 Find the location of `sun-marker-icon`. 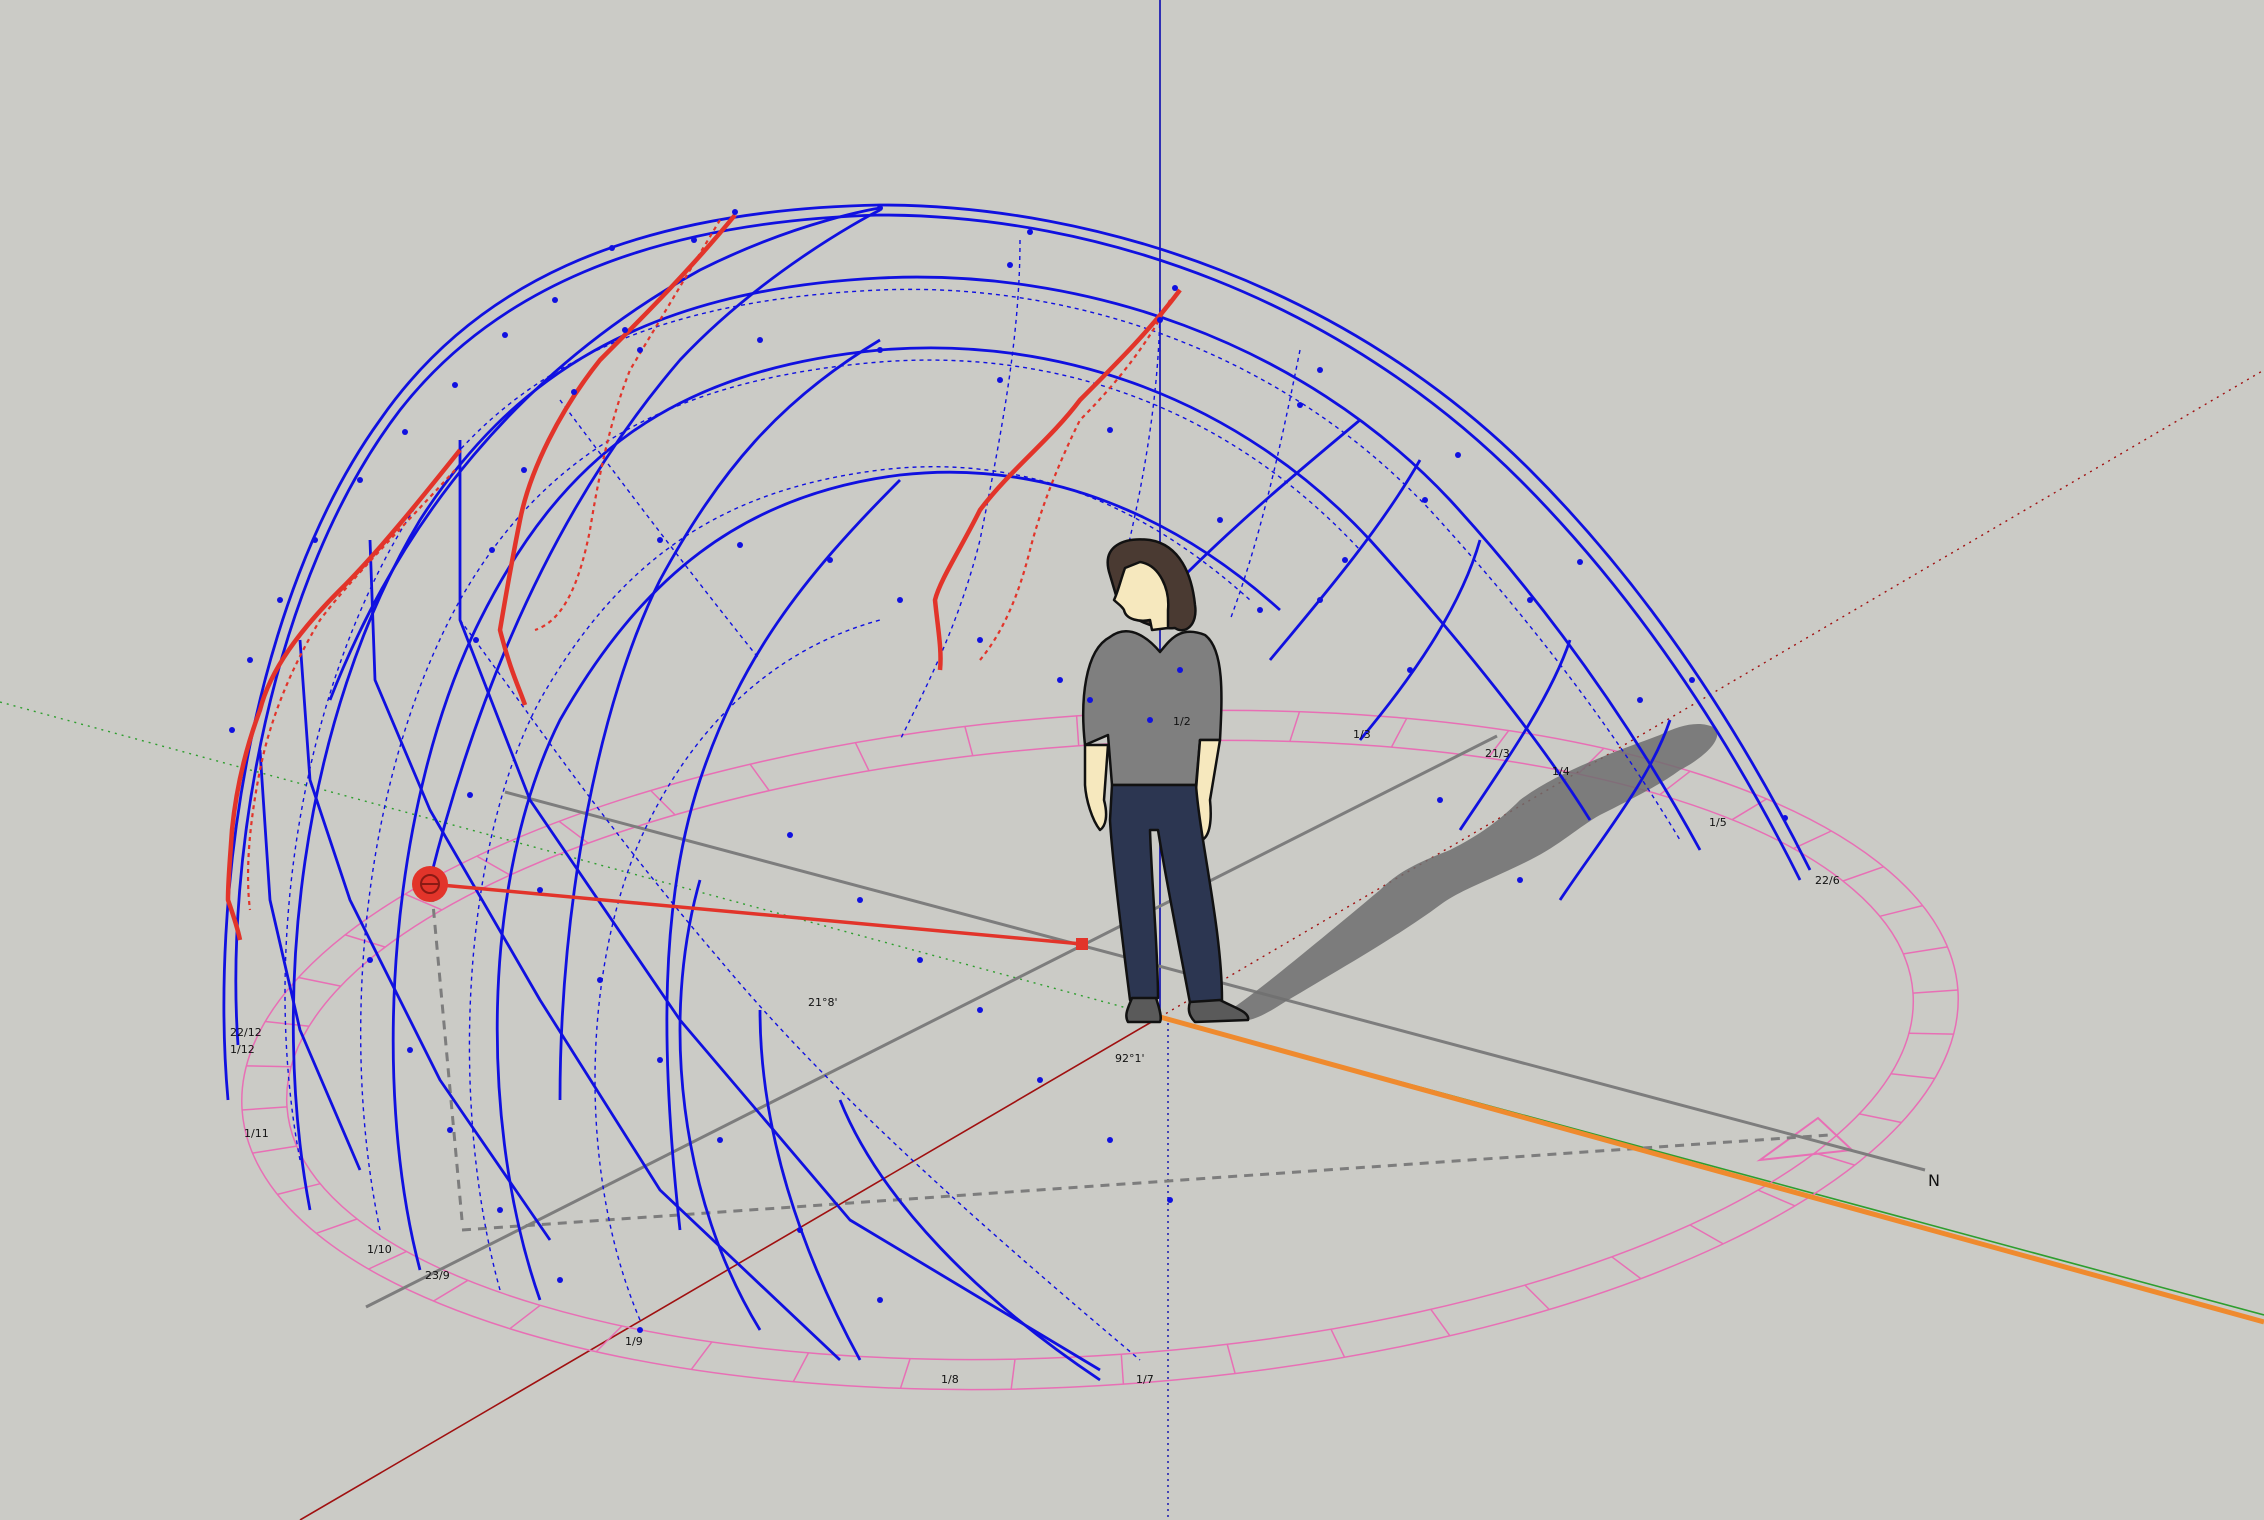

sun-marker-icon is located at coordinates (430, 884).